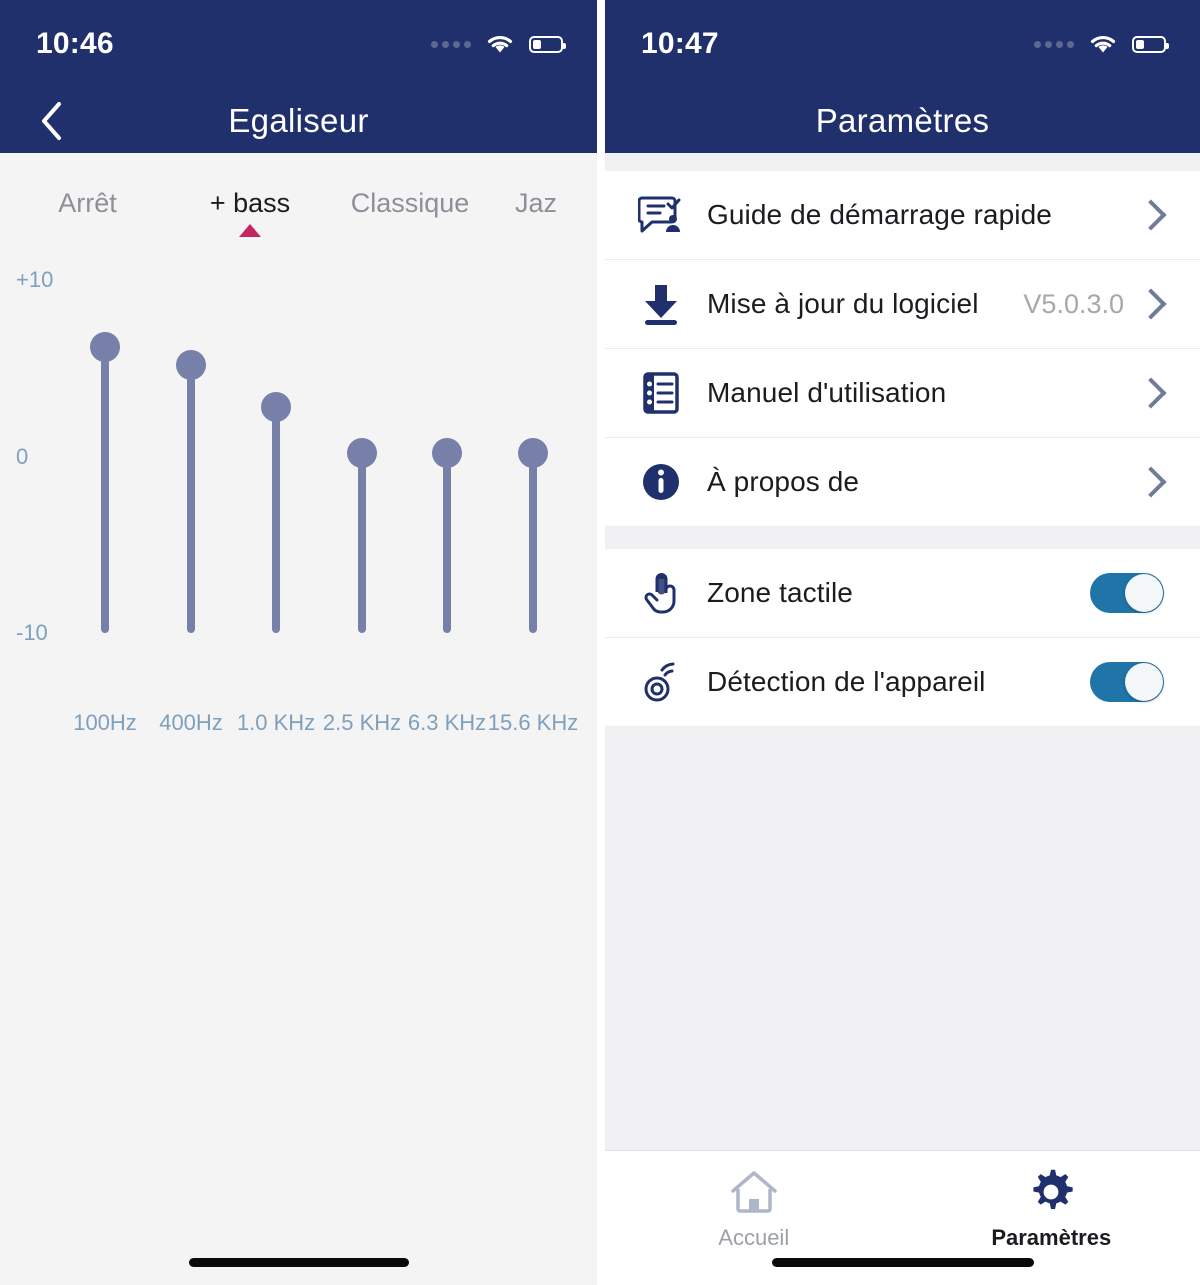  What do you see at coordinates (846, 681) in the screenshot?
I see `settings-row-label: Détection de l'appareil` at bounding box center [846, 681].